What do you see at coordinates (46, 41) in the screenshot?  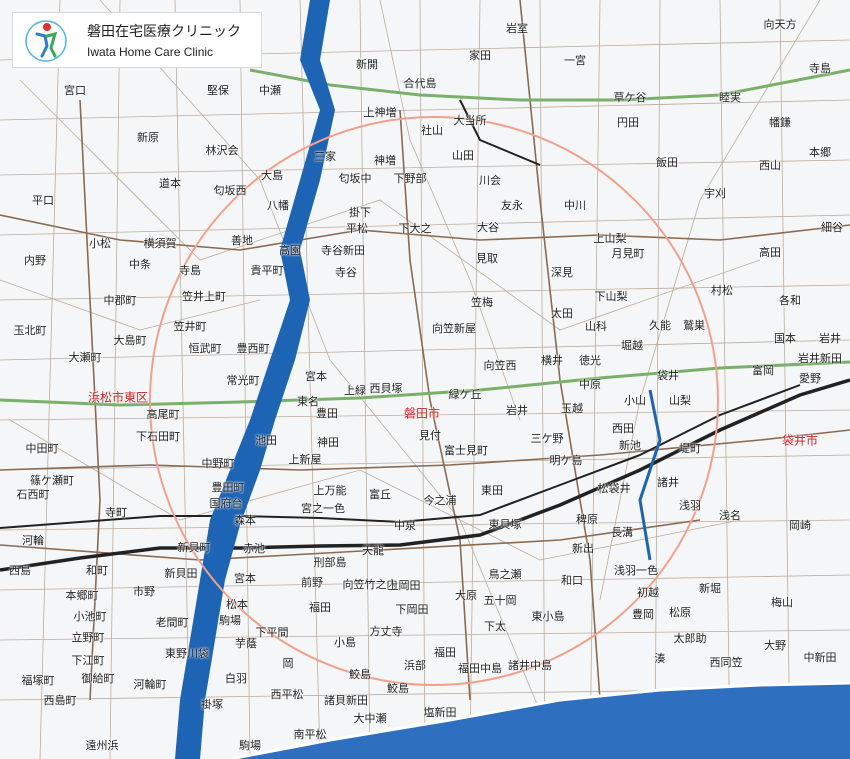 I see `clinic-logo-icon` at bounding box center [46, 41].